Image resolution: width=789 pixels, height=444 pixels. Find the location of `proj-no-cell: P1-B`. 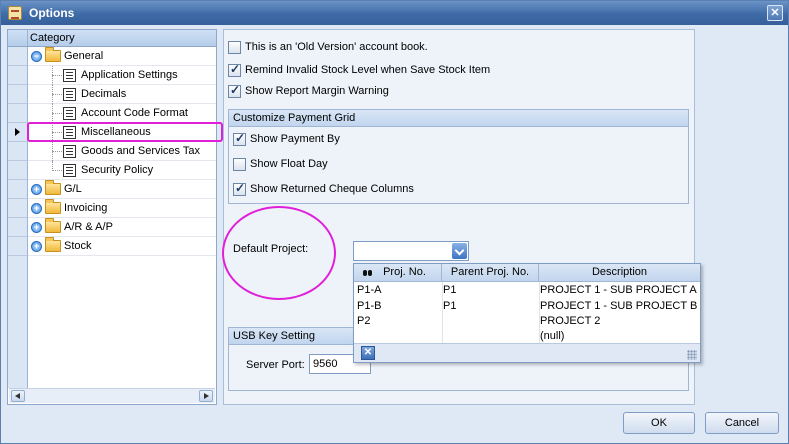

proj-no-cell: P1-B is located at coordinates (369, 306).